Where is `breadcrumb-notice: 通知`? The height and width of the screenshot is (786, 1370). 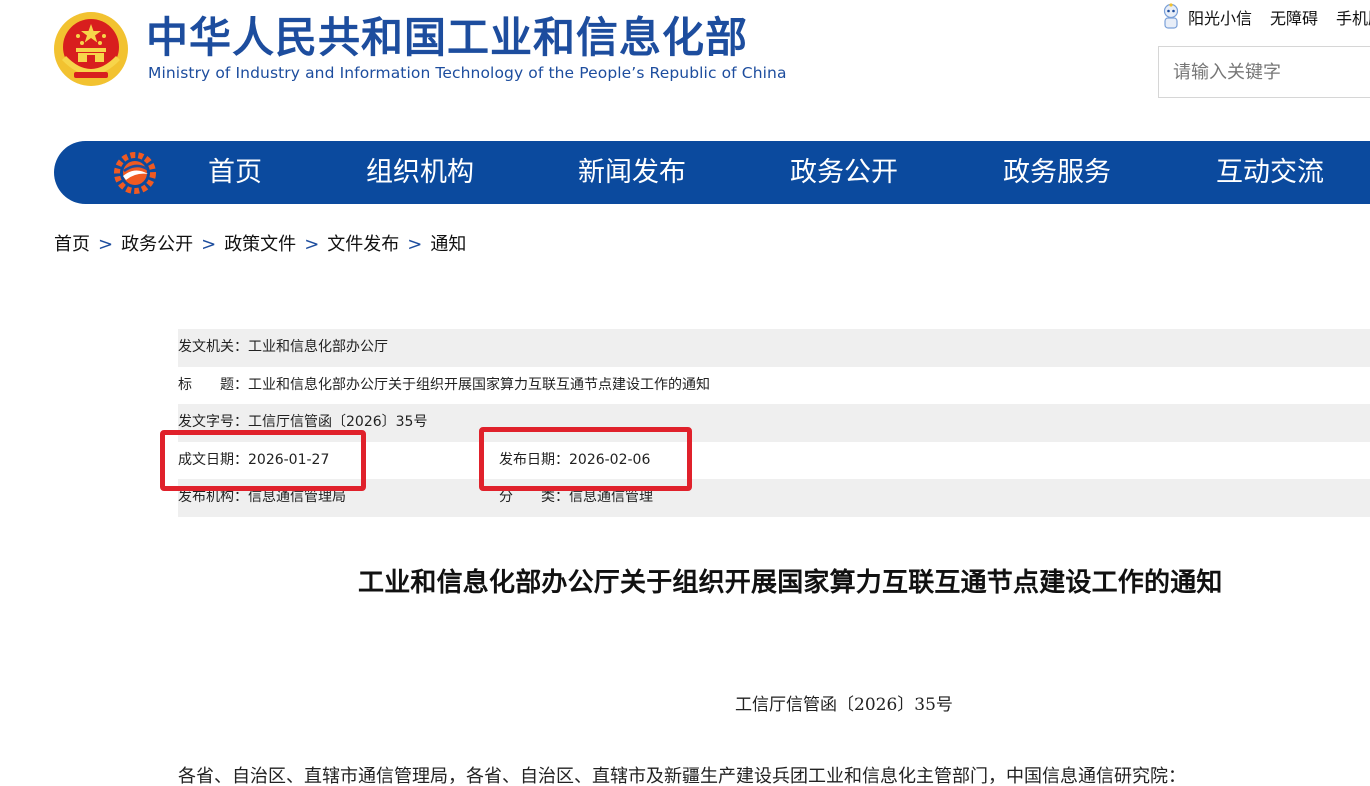 breadcrumb-notice: 通知 is located at coordinates (448, 244).